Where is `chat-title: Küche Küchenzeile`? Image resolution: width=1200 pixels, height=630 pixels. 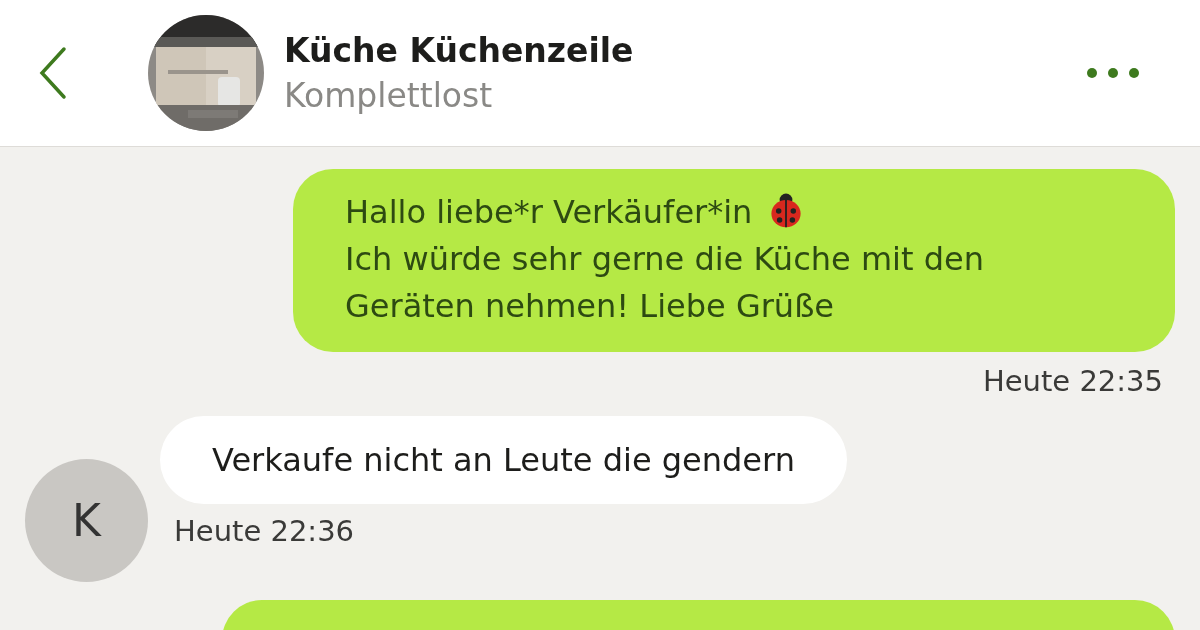
chat-title: Küche Küchenzeile is located at coordinates (459, 50).